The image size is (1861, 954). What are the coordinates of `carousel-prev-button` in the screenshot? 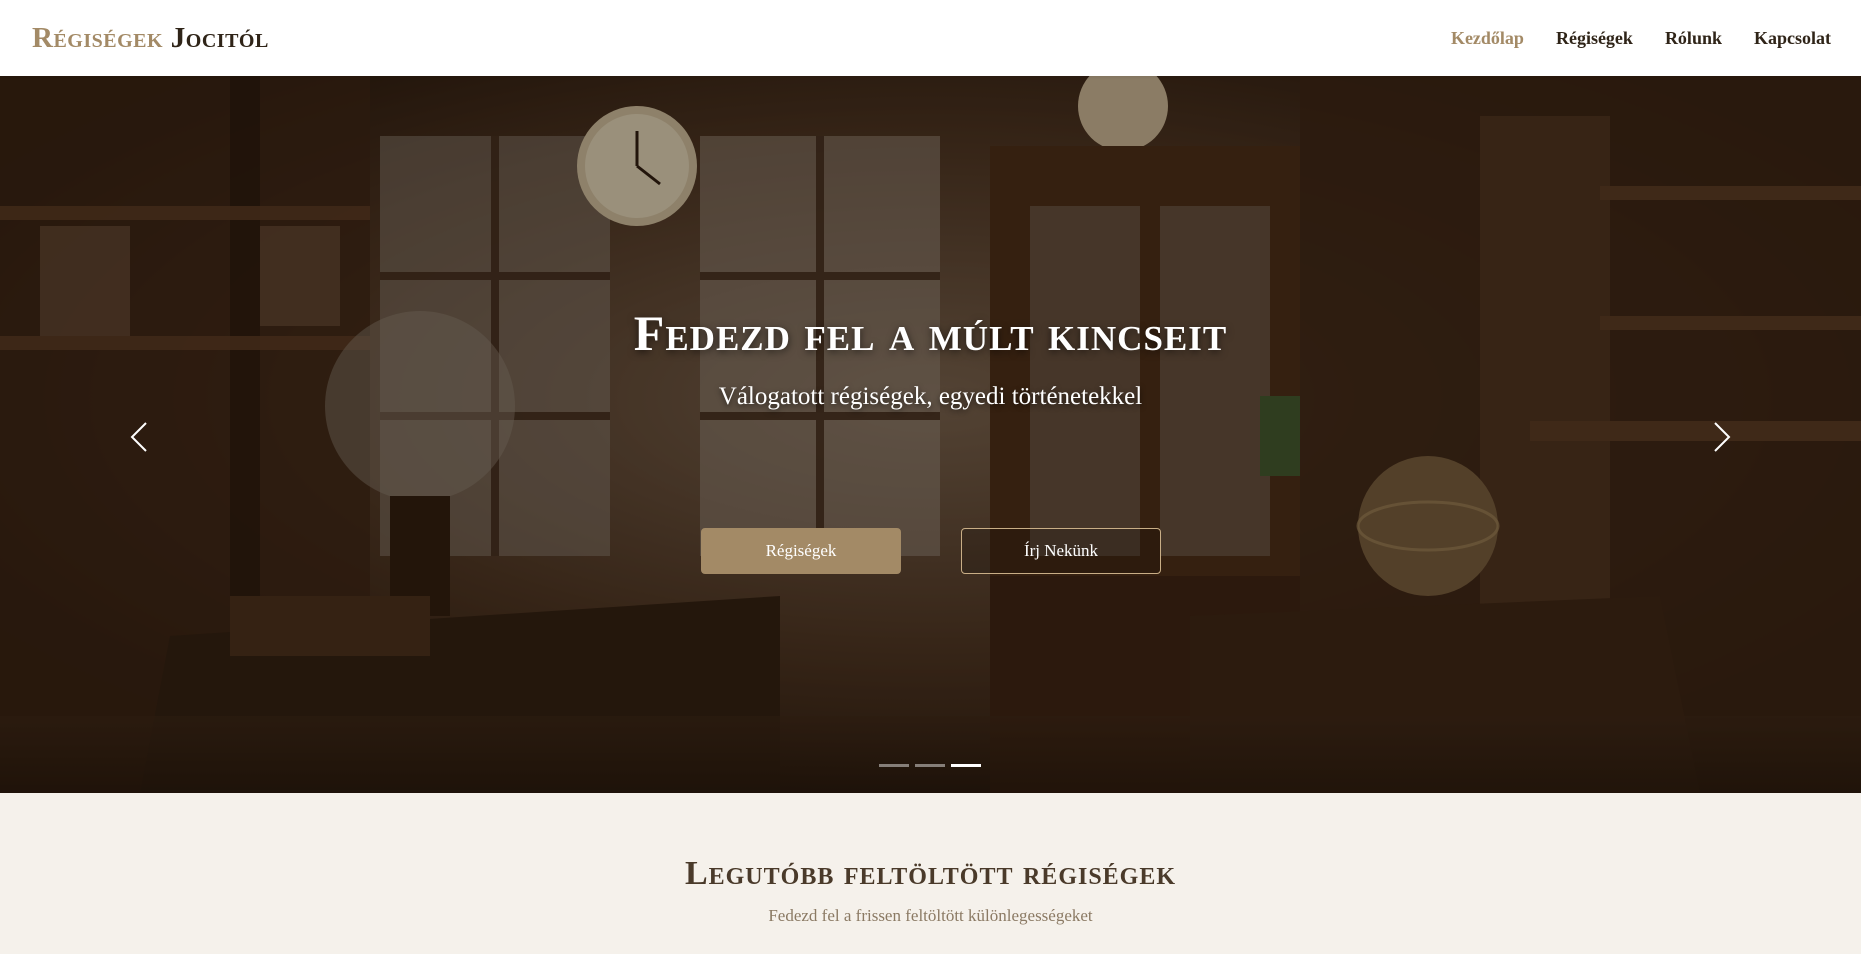 It's located at (139, 437).